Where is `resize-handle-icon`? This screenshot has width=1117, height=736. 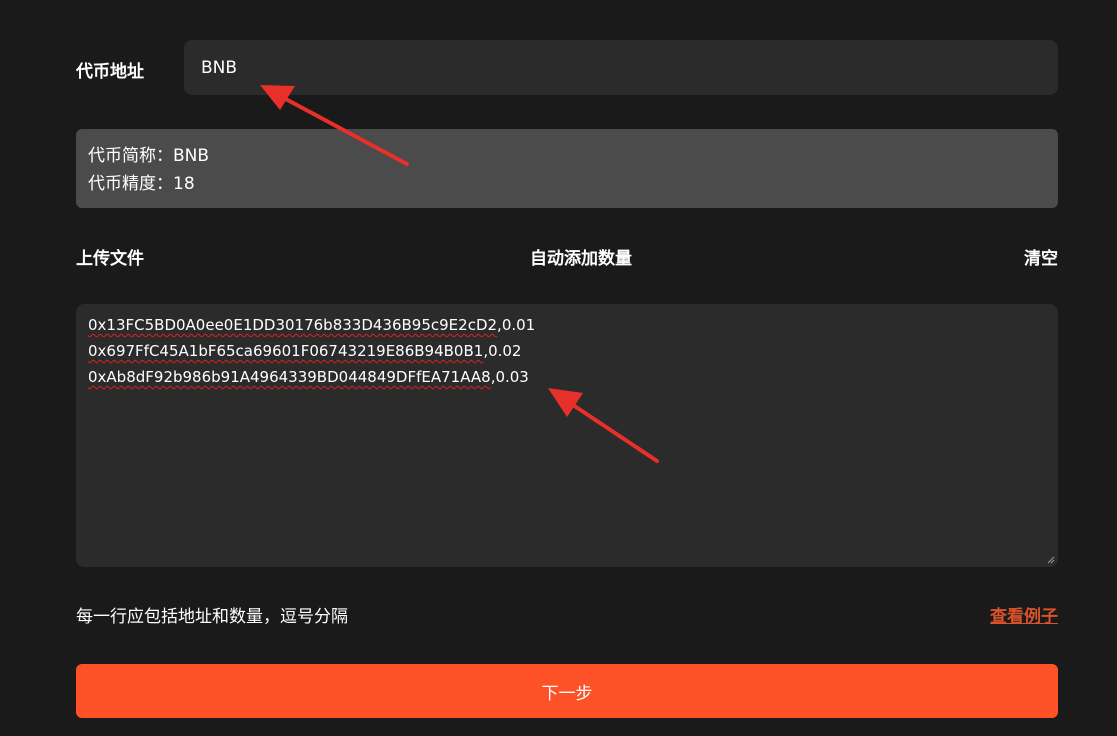 resize-handle-icon is located at coordinates (1051, 560).